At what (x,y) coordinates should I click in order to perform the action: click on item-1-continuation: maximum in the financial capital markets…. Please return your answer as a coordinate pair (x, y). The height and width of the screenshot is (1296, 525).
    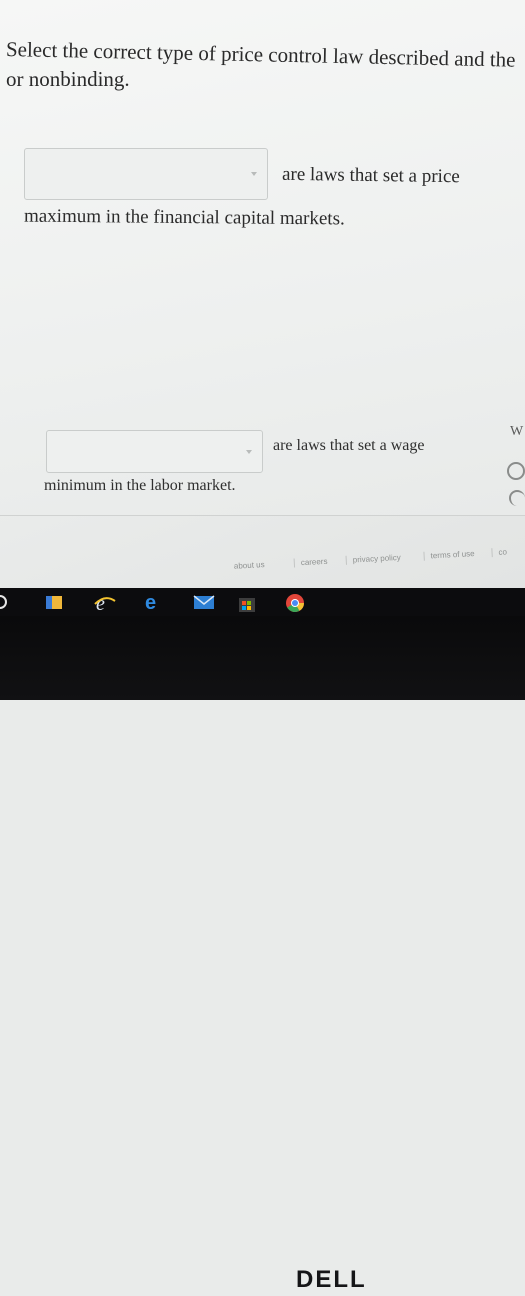
    Looking at the image, I should click on (184, 217).